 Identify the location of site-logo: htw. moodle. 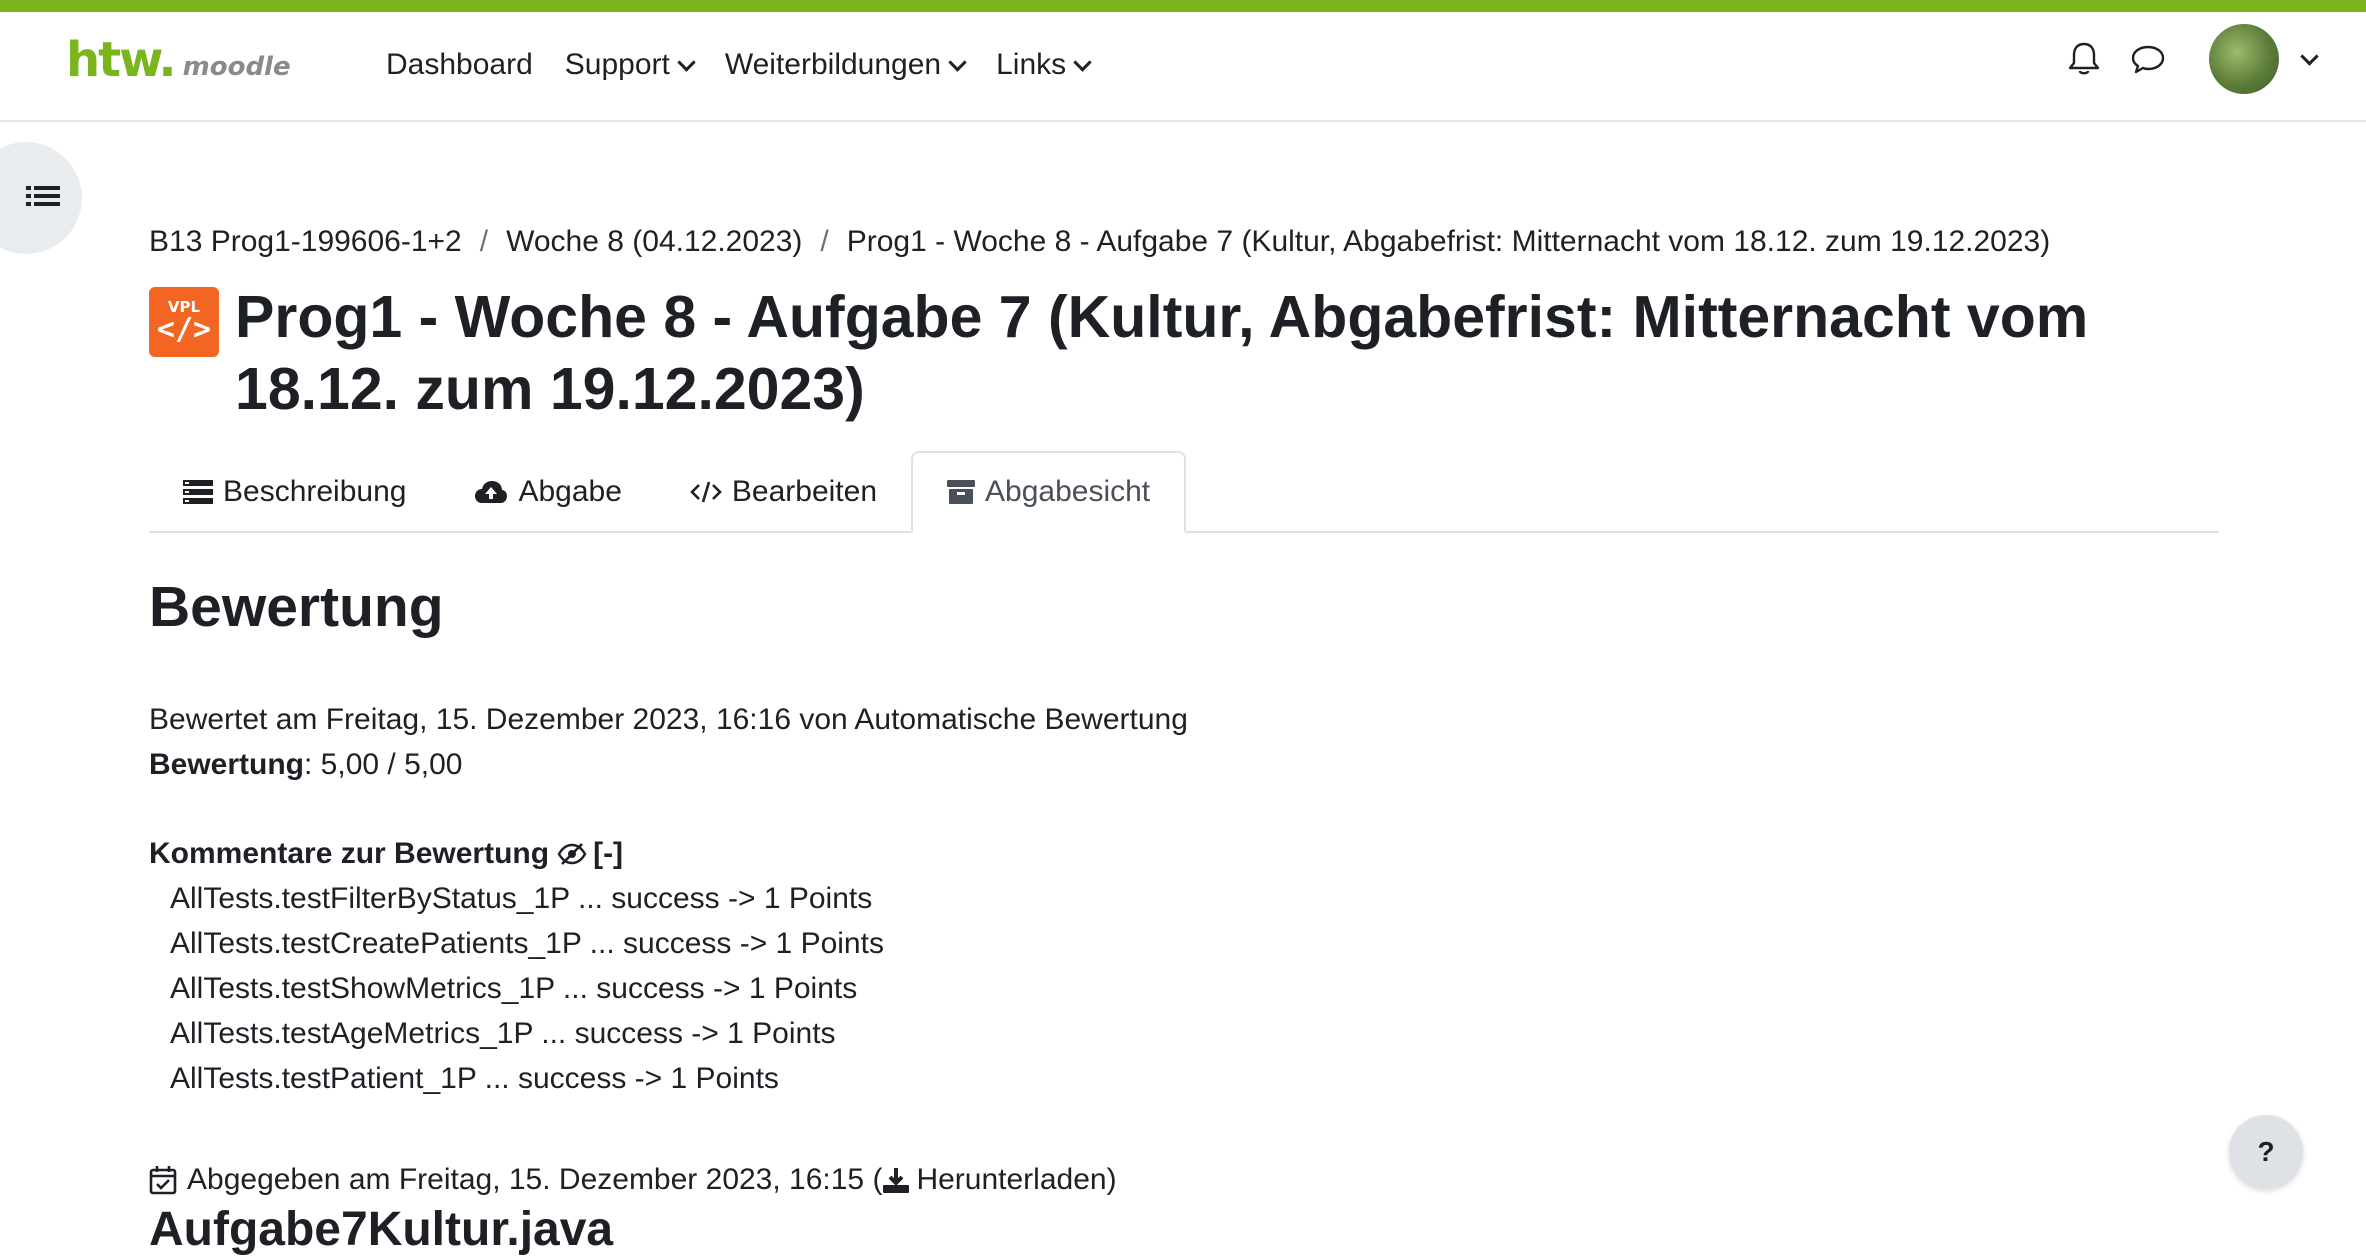
(178, 60).